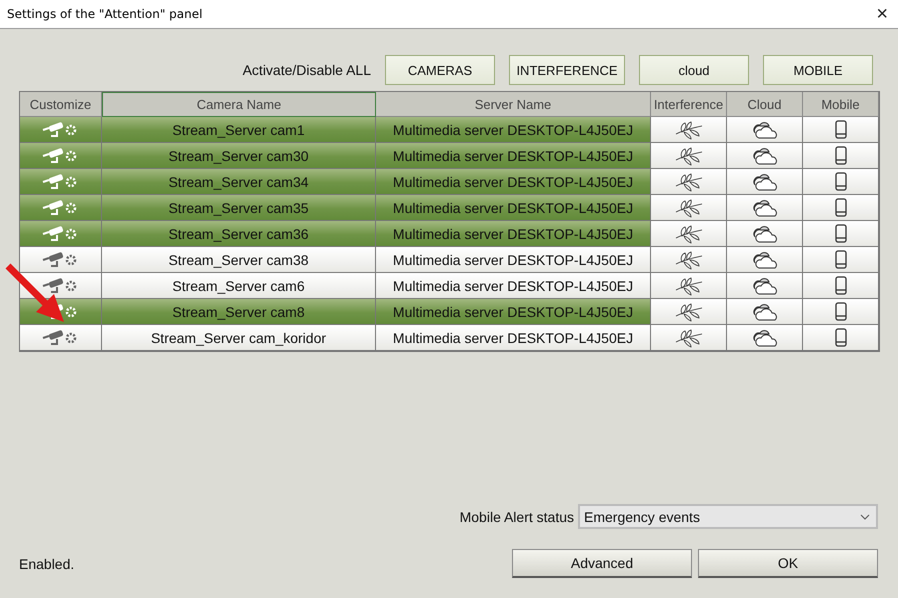 The image size is (898, 598). I want to click on camera-name-cell: Stream_Server cam34, so click(239, 182).